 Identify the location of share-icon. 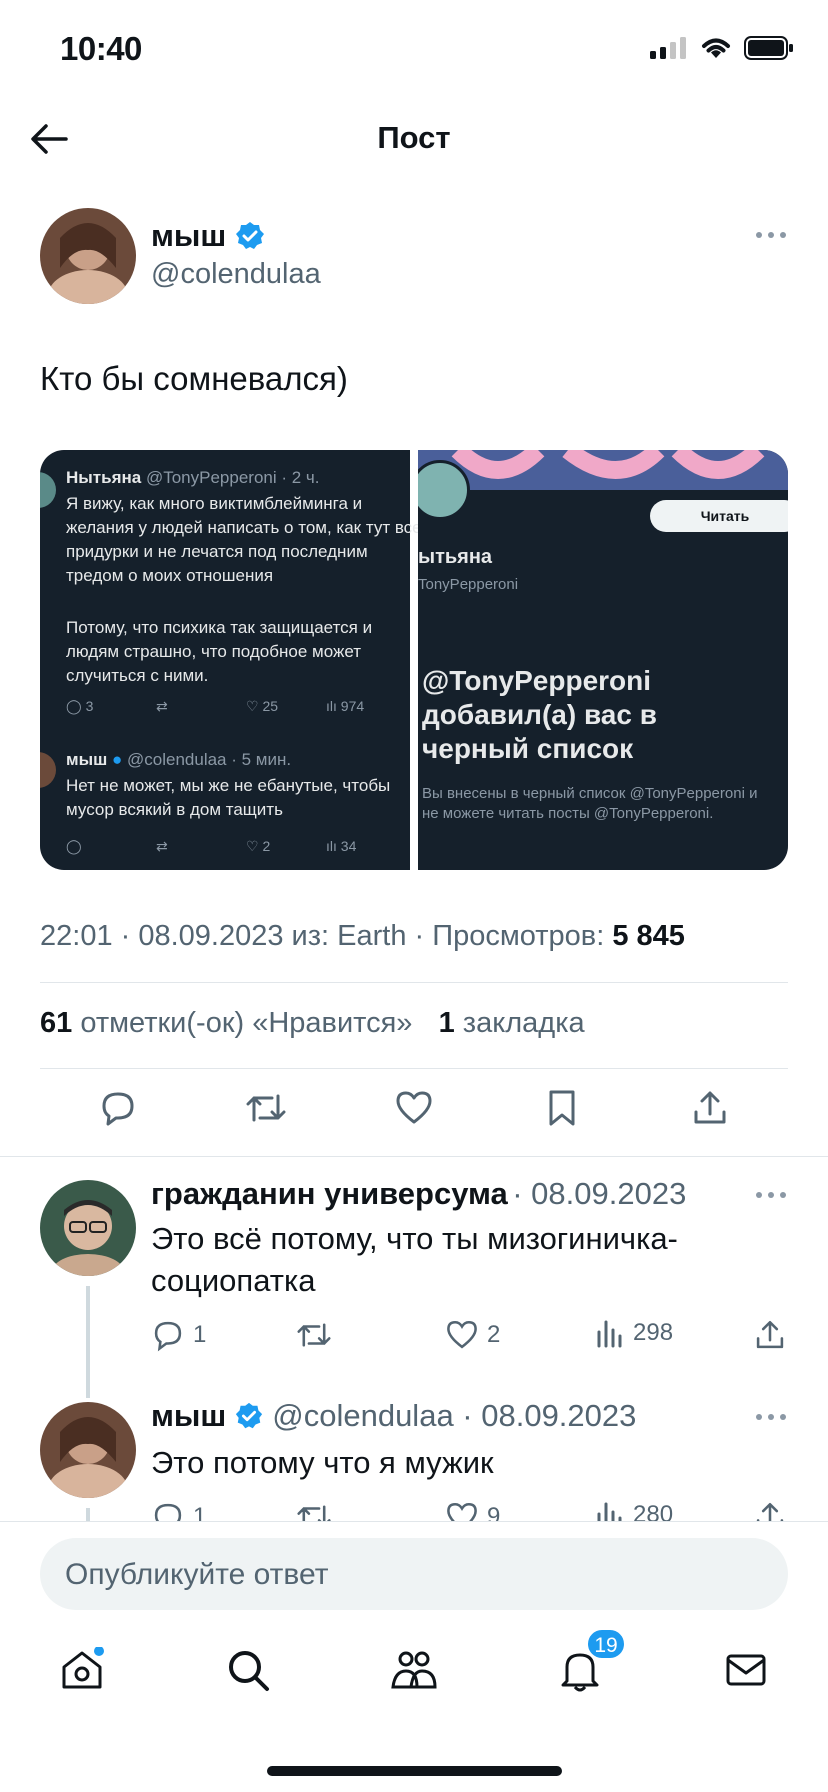
(770, 1334).